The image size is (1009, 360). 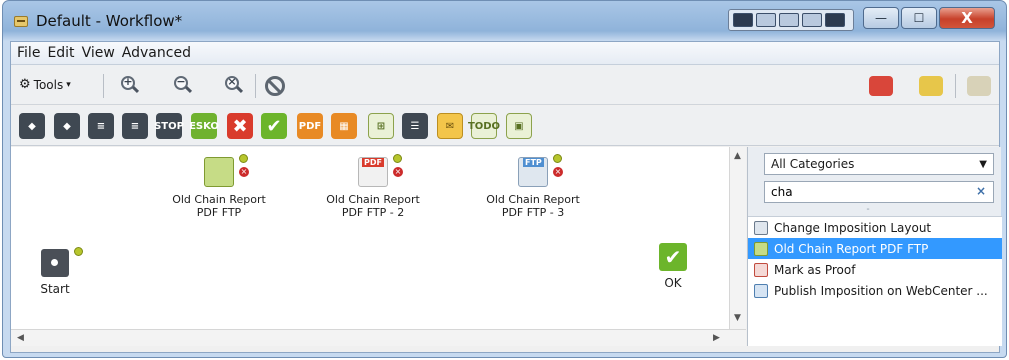 What do you see at coordinates (967, 18) in the screenshot?
I see `close-button: X` at bounding box center [967, 18].